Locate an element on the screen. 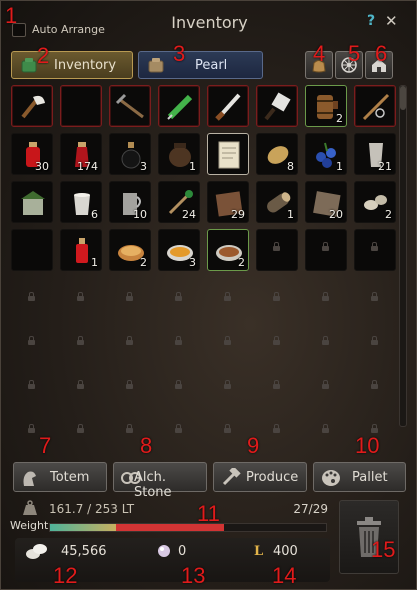 The height and width of the screenshot is (590, 417). silver-amount: 45,566 is located at coordinates (84, 551).